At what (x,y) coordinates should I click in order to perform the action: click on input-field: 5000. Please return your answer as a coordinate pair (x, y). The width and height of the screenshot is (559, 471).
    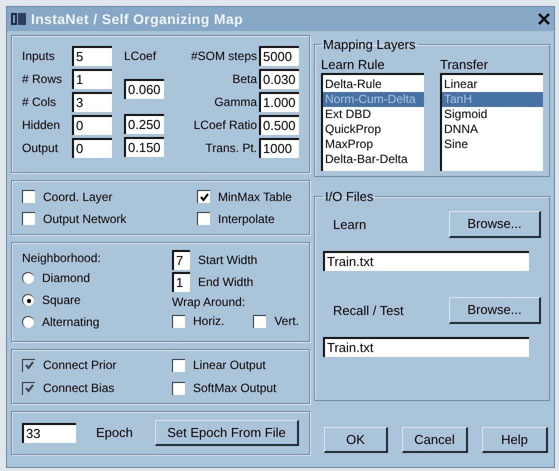
    Looking at the image, I should click on (279, 56).